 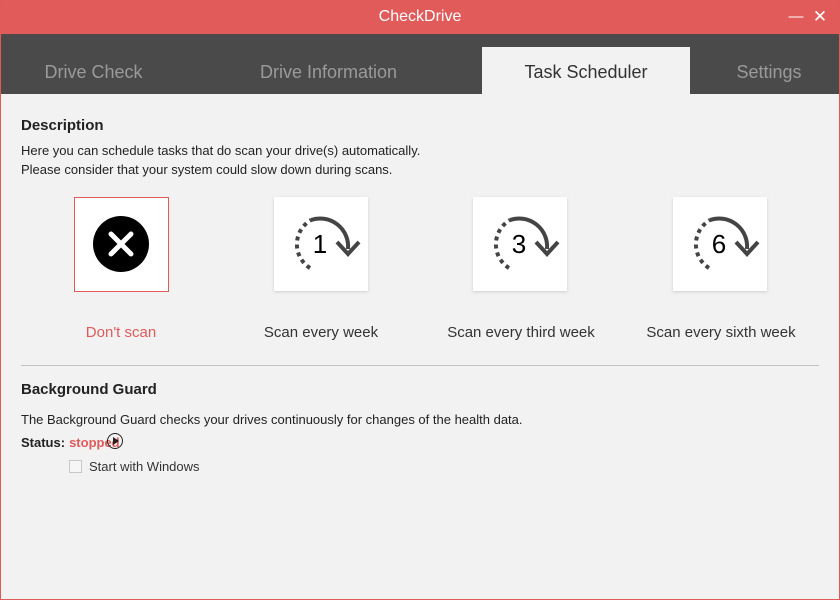 What do you see at coordinates (321, 332) in the screenshot?
I see `option-label-every-week: Scan every week` at bounding box center [321, 332].